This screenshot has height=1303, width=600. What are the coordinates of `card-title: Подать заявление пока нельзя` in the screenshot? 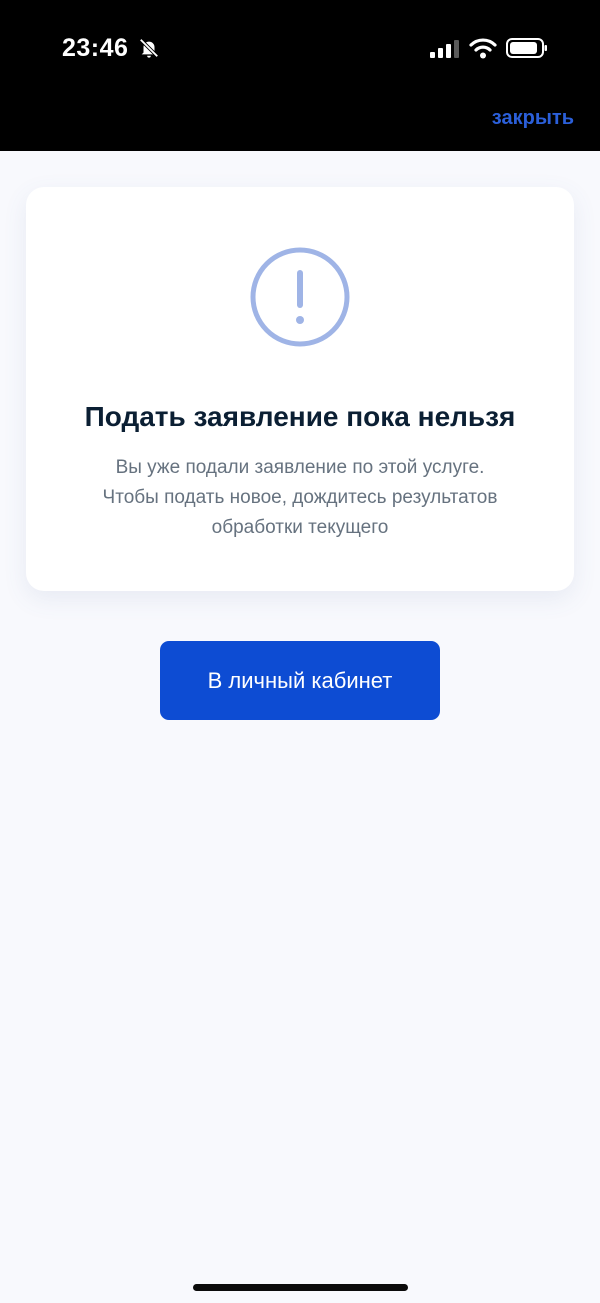 It's located at (300, 416).